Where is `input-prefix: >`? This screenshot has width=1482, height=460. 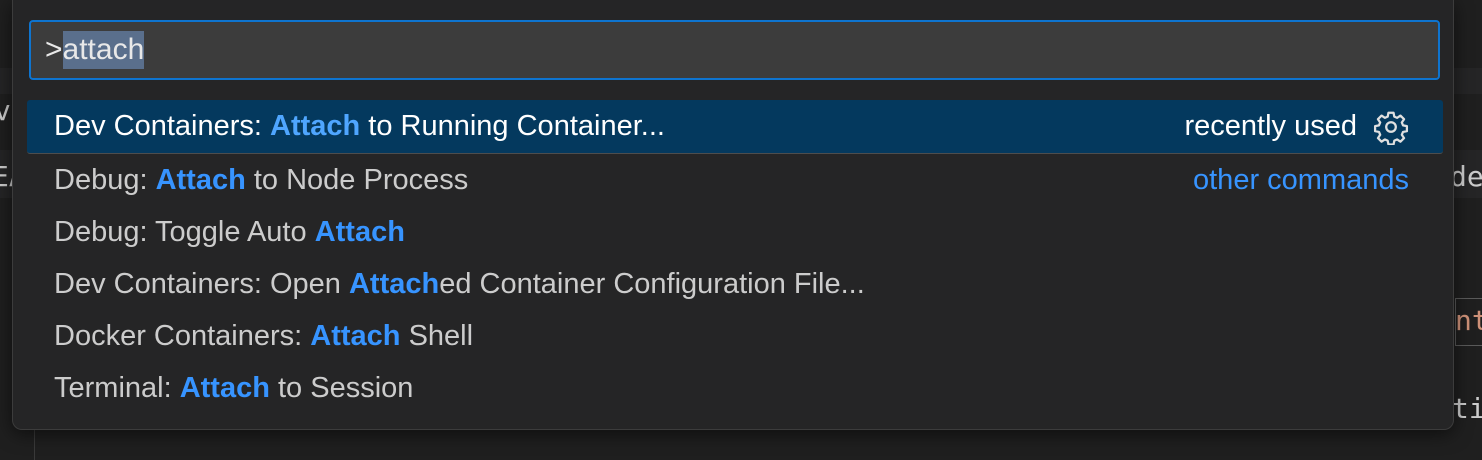 input-prefix: > is located at coordinates (54, 49).